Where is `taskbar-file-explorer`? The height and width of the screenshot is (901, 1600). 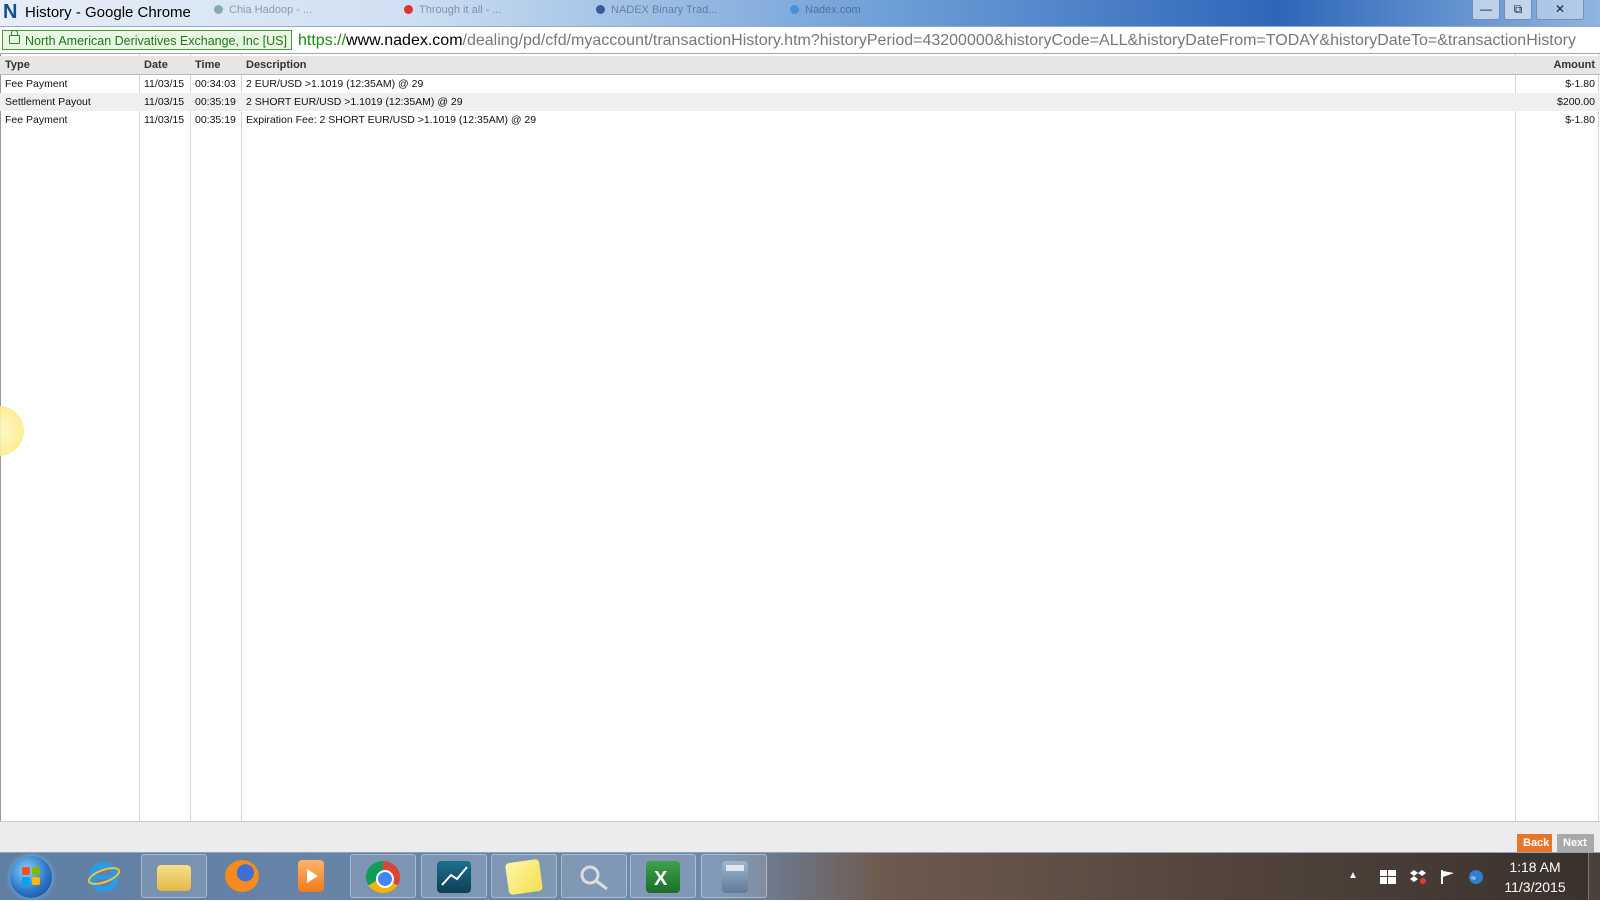
taskbar-file-explorer is located at coordinates (174, 876).